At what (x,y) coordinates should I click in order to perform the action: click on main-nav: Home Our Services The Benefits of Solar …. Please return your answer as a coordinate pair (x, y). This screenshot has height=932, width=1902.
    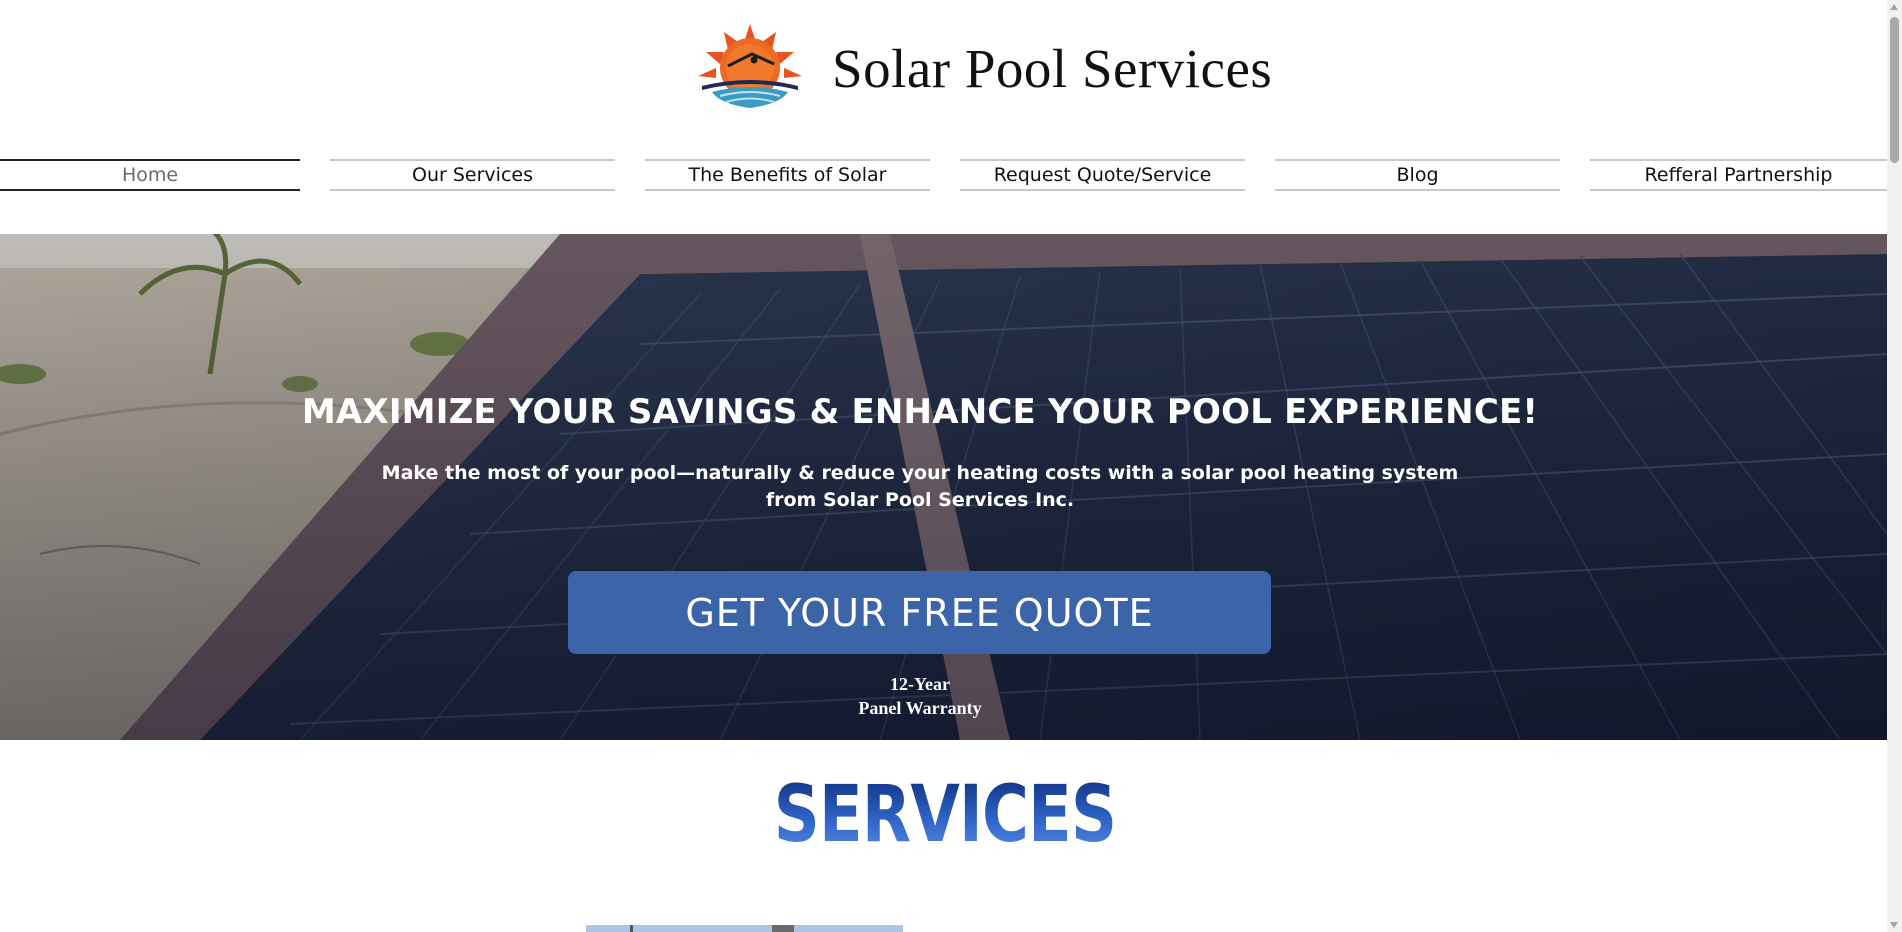
    Looking at the image, I should click on (943, 175).